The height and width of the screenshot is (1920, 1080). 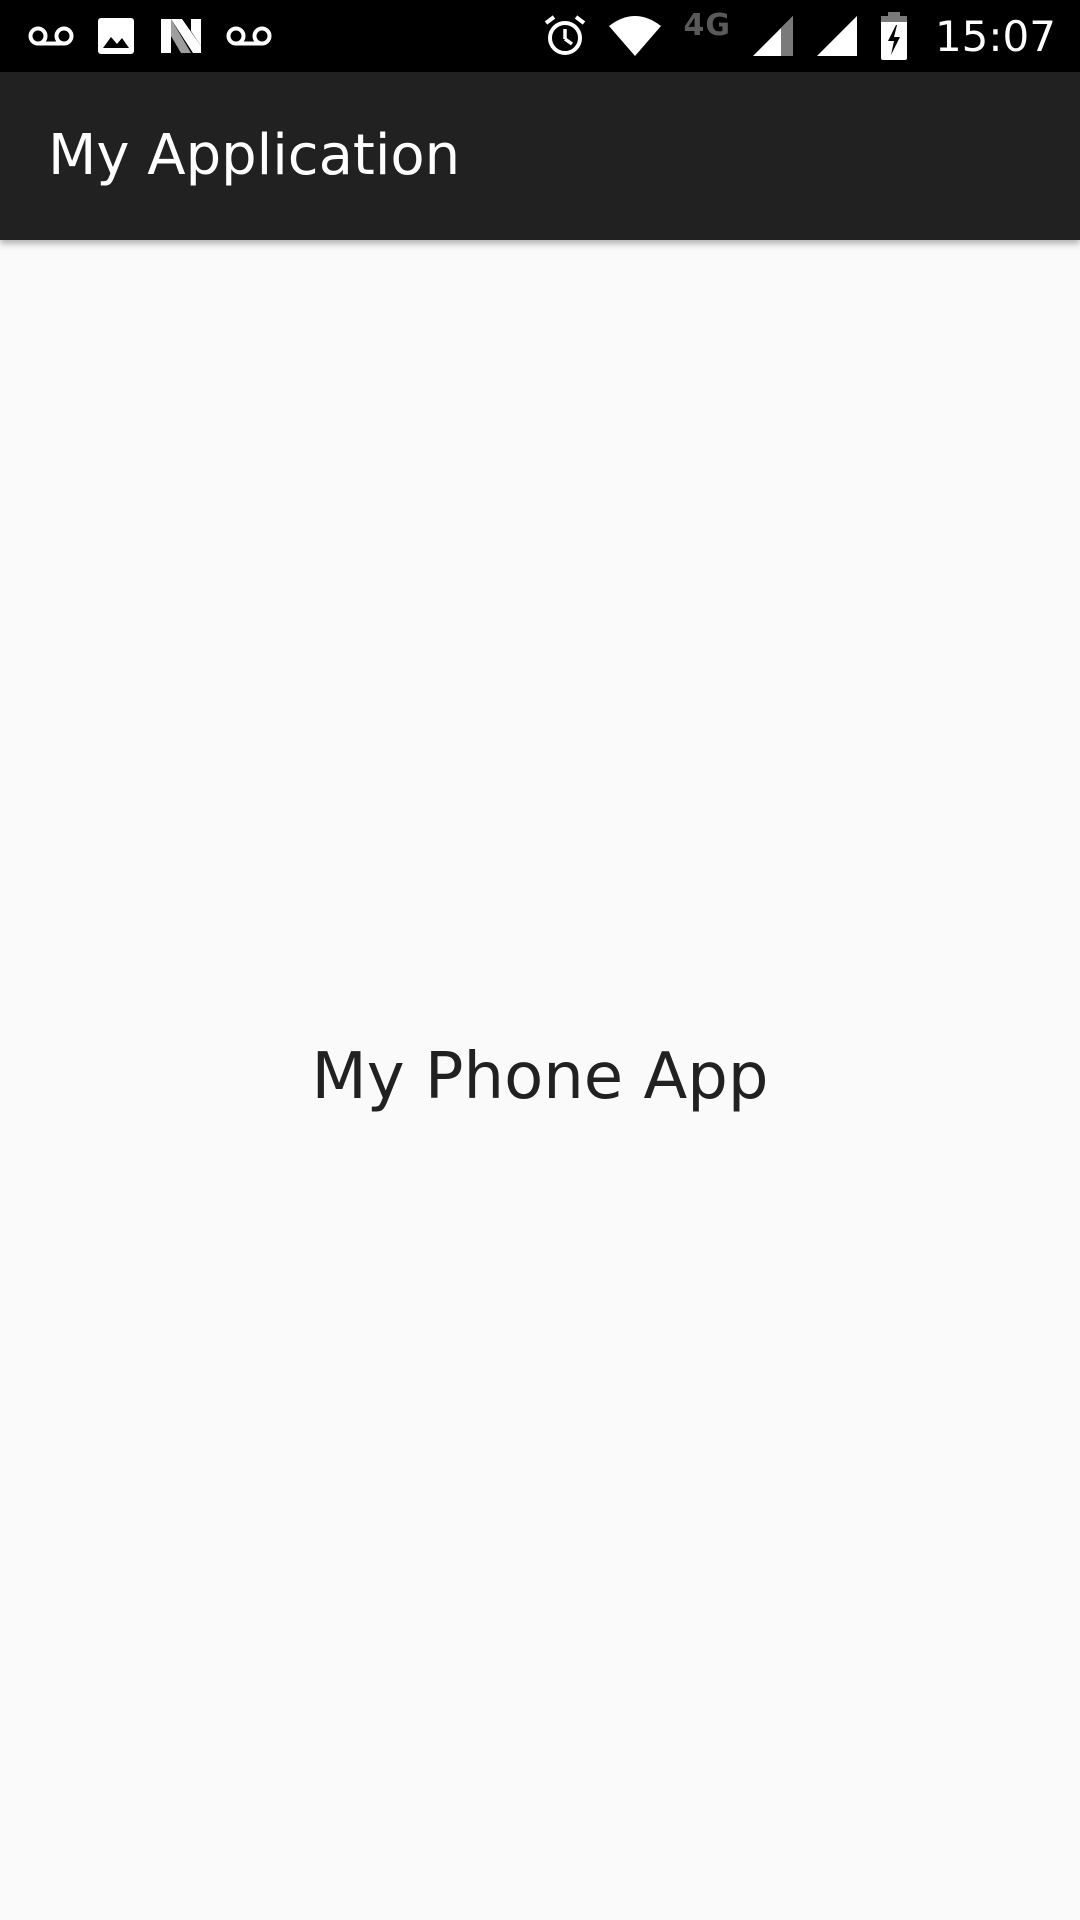 What do you see at coordinates (540, 36) in the screenshot?
I see `status-bar: 4G 15:07` at bounding box center [540, 36].